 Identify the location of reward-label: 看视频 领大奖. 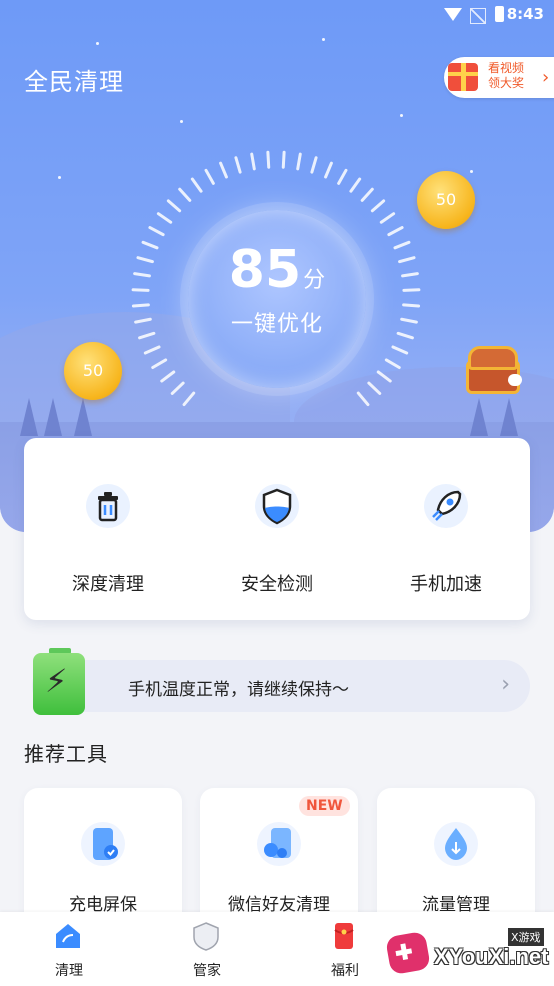
(506, 75).